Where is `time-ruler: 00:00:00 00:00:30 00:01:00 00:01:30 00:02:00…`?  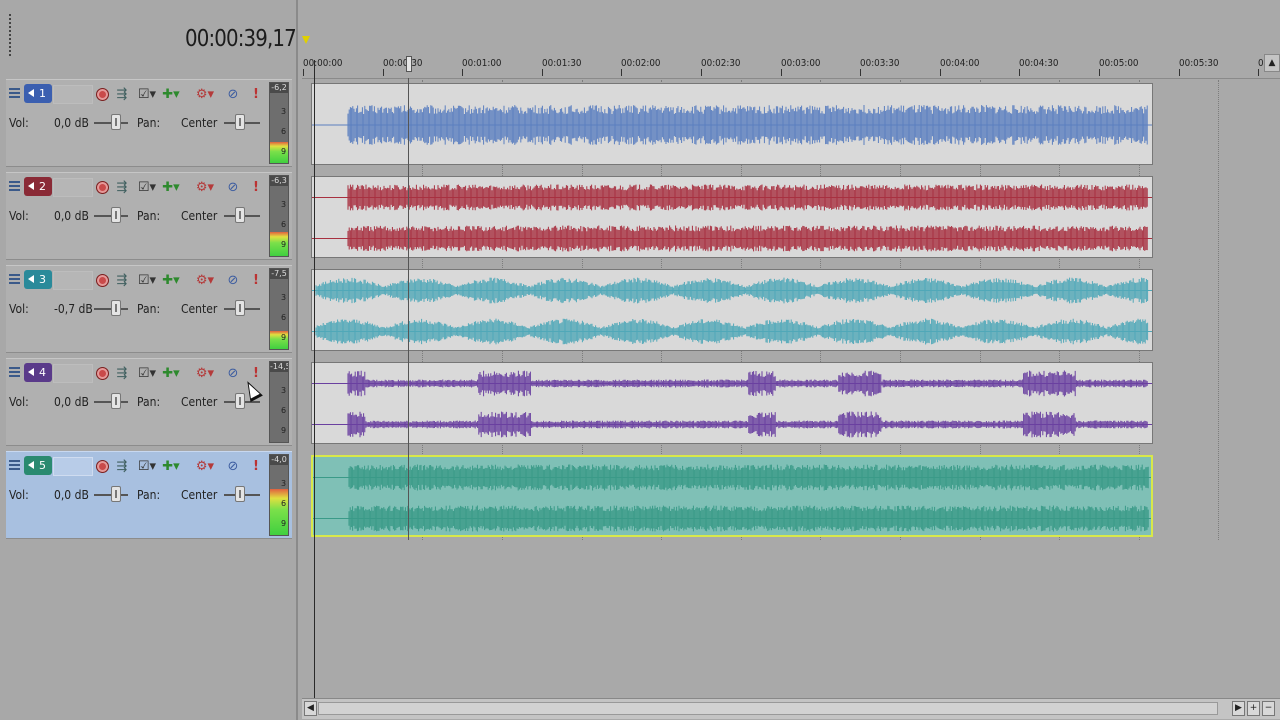
time-ruler: 00:00:00 00:00:30 00:01:00 00:01:30 00:02:00… is located at coordinates (791, 66).